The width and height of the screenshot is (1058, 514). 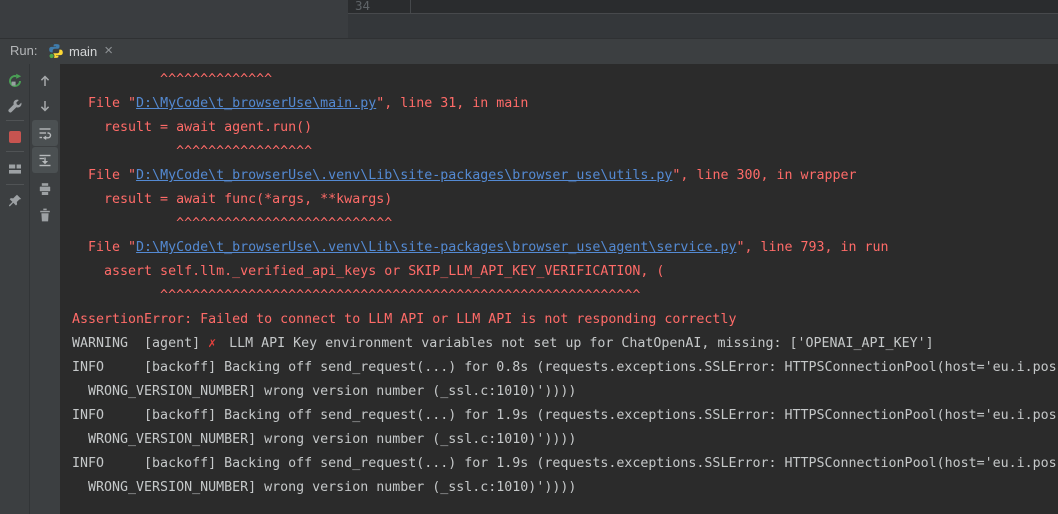 I want to click on scroll-to-end-button, so click(x=45, y=160).